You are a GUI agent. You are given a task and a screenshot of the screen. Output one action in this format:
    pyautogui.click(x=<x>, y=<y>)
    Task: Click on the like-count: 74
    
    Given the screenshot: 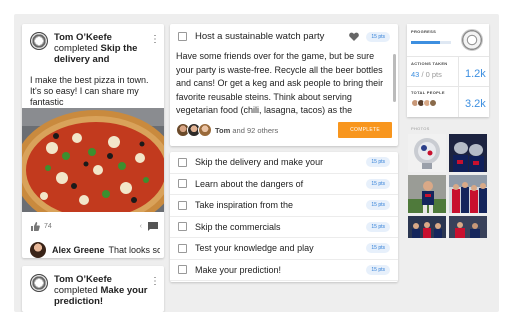 What is the action you would take?
    pyautogui.click(x=48, y=226)
    